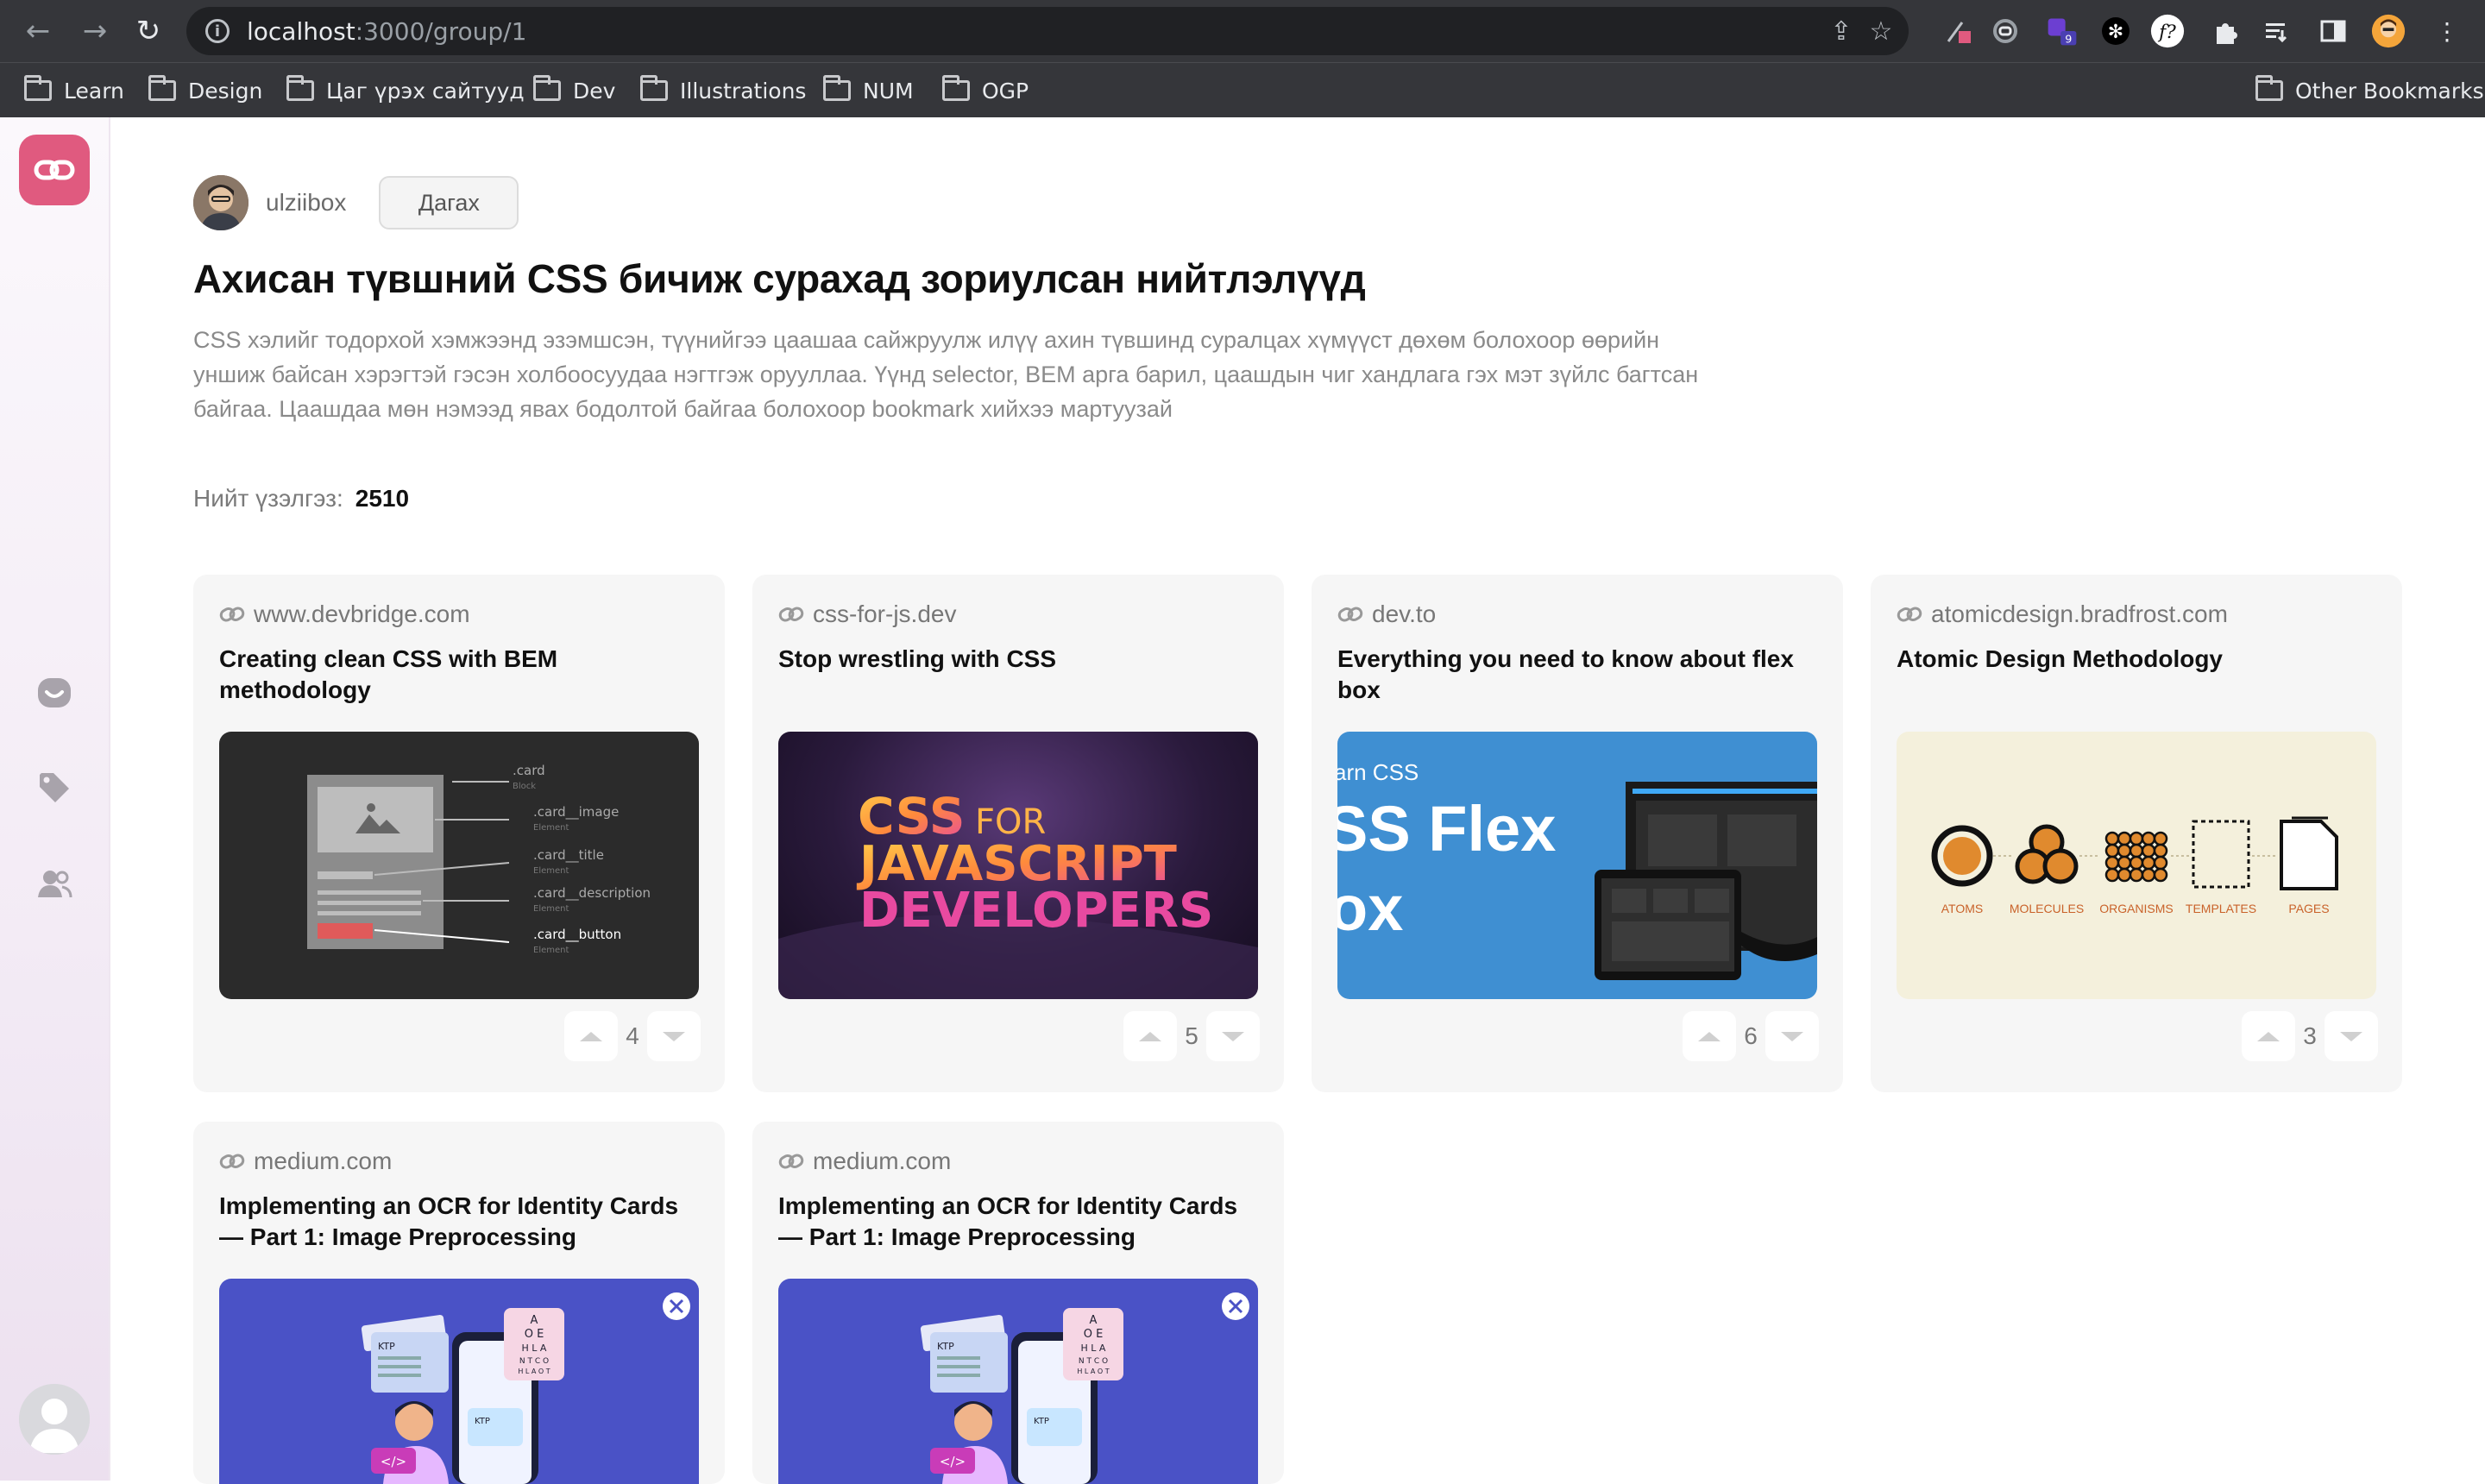 This screenshot has height=1484, width=2485. What do you see at coordinates (551, 871) in the screenshot?
I see `bem-sub-element: Element` at bounding box center [551, 871].